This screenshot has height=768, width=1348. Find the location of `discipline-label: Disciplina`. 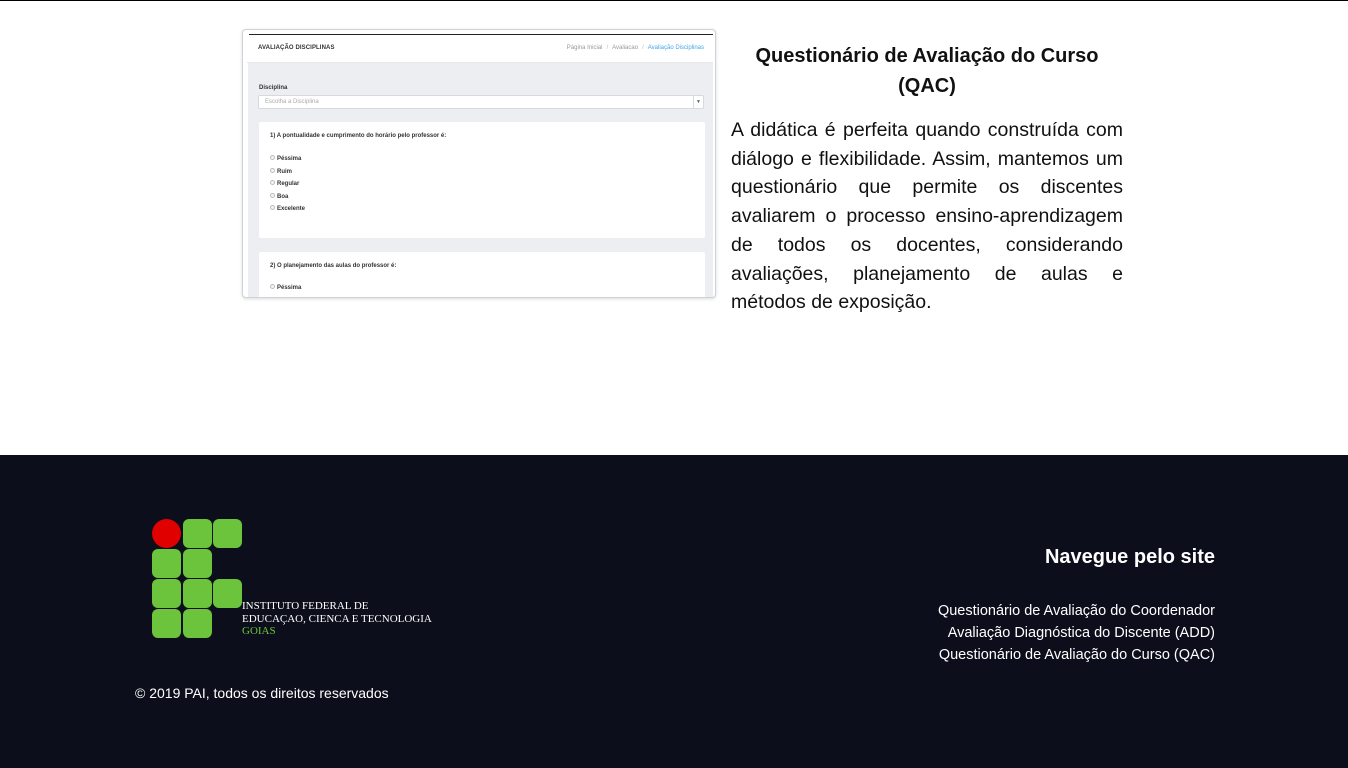

discipline-label: Disciplina is located at coordinates (273, 88).